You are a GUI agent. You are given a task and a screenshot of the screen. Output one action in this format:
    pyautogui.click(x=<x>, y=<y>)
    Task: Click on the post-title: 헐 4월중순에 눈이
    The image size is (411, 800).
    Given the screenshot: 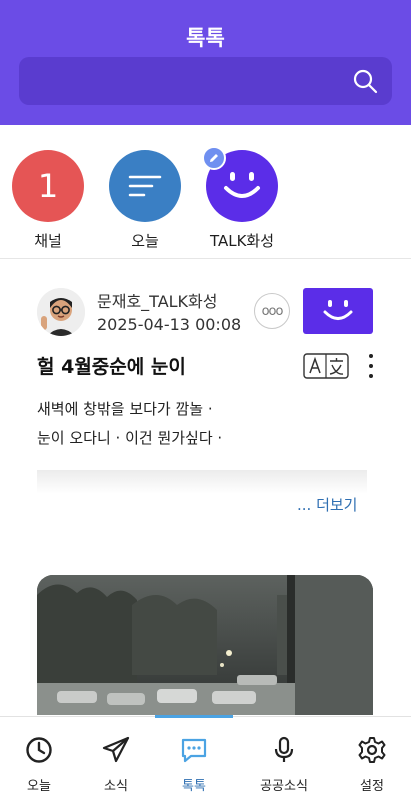 What is the action you would take?
    pyautogui.click(x=111, y=367)
    